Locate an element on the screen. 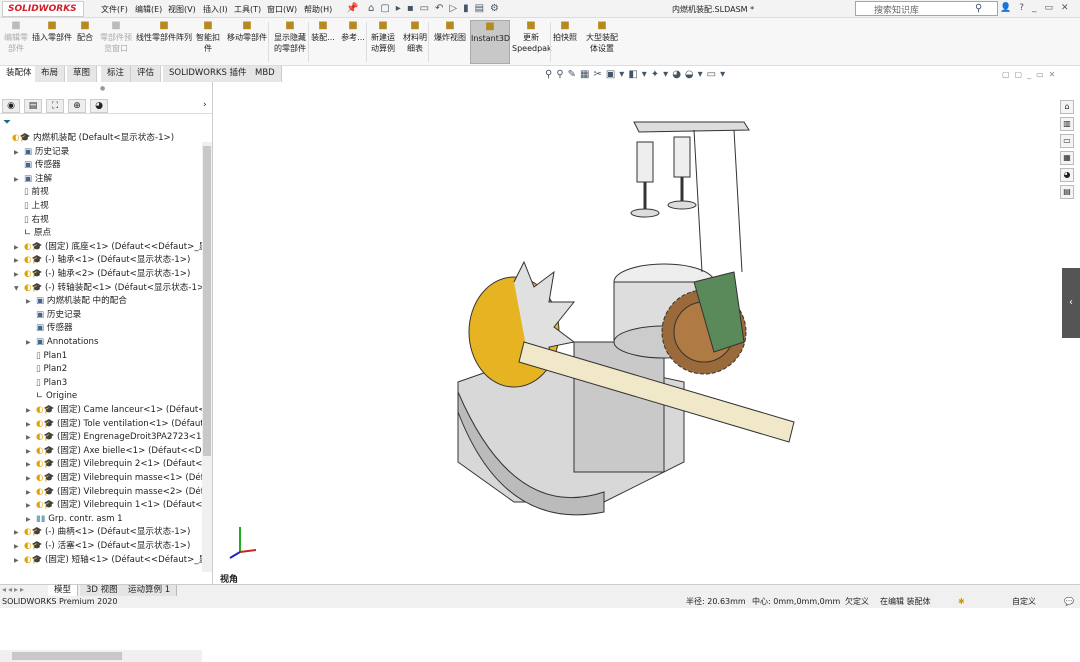  tree-item: ▶◐🎓 (固定) Axe bielle<1> (Défaut<<Défaut is located at coordinates (114, 451).